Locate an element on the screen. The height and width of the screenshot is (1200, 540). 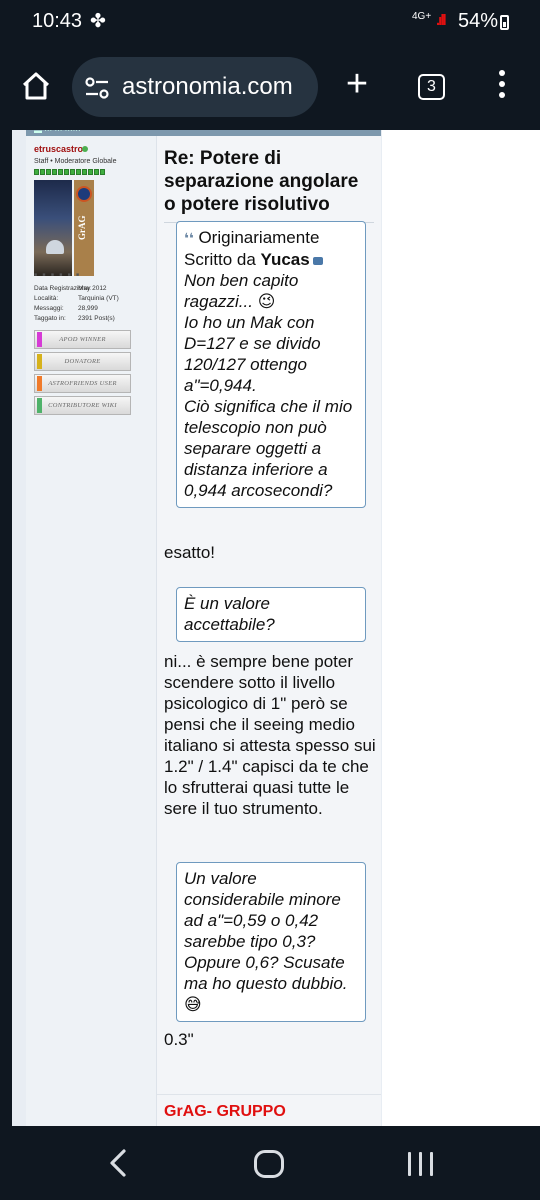
battery-icon is located at coordinates (504, 22).